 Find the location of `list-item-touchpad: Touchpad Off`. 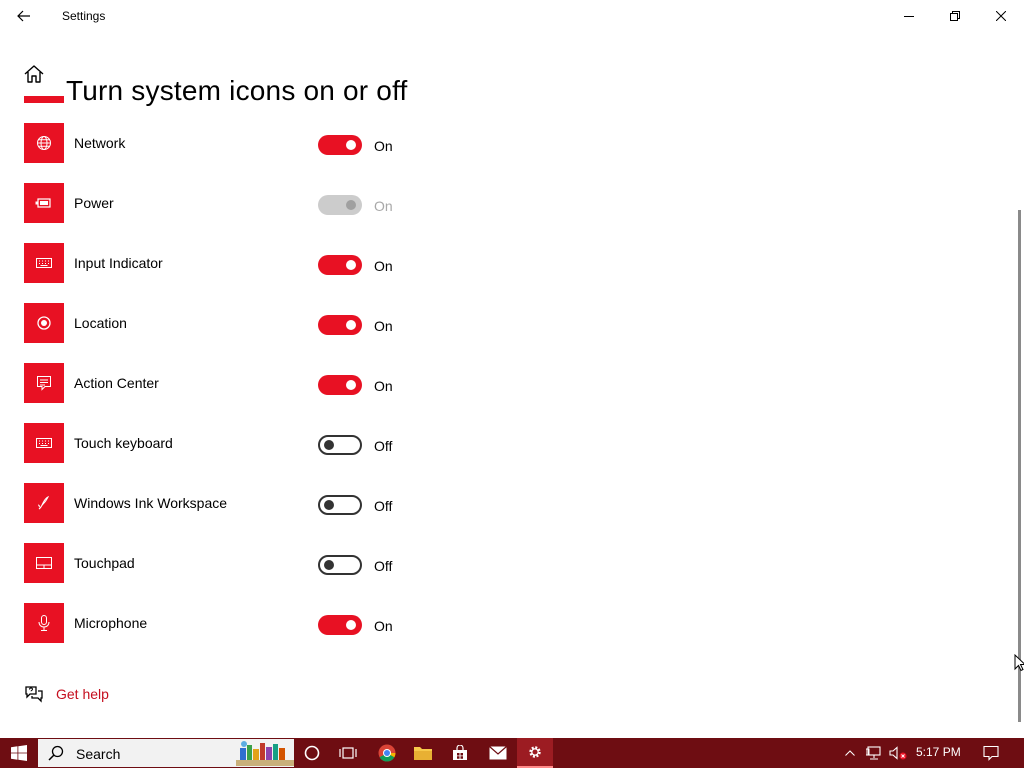

list-item-touchpad: Touchpad Off is located at coordinates (300, 563).